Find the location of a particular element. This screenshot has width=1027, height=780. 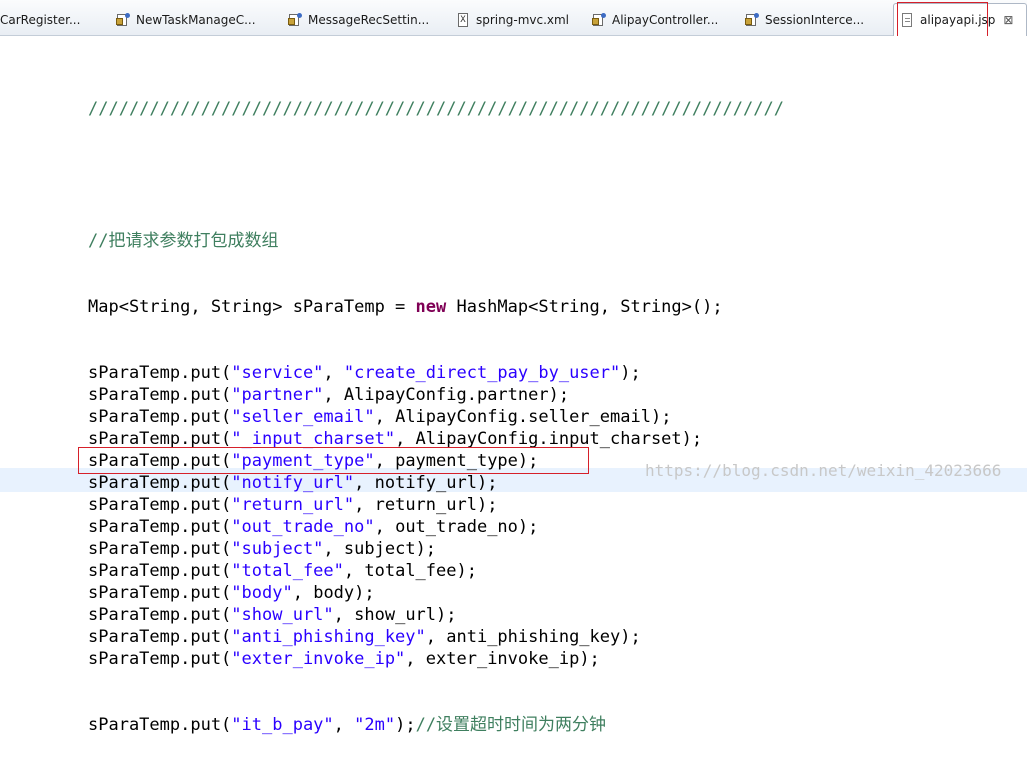

put-key: "seller_email" is located at coordinates (303, 417).